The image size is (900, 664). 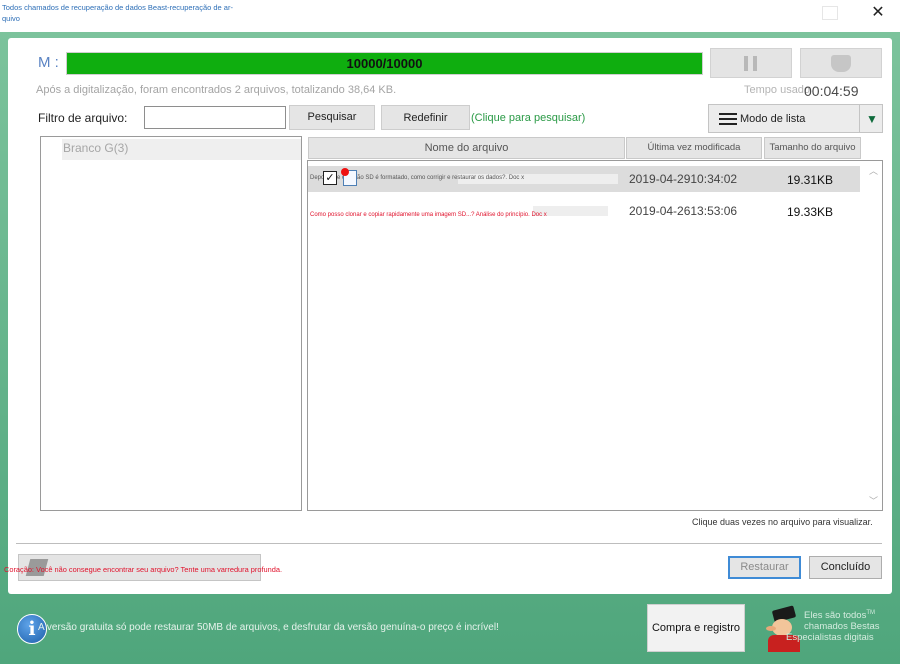 I want to click on file-modified: 2019-04-2613:53:06, so click(x=683, y=211).